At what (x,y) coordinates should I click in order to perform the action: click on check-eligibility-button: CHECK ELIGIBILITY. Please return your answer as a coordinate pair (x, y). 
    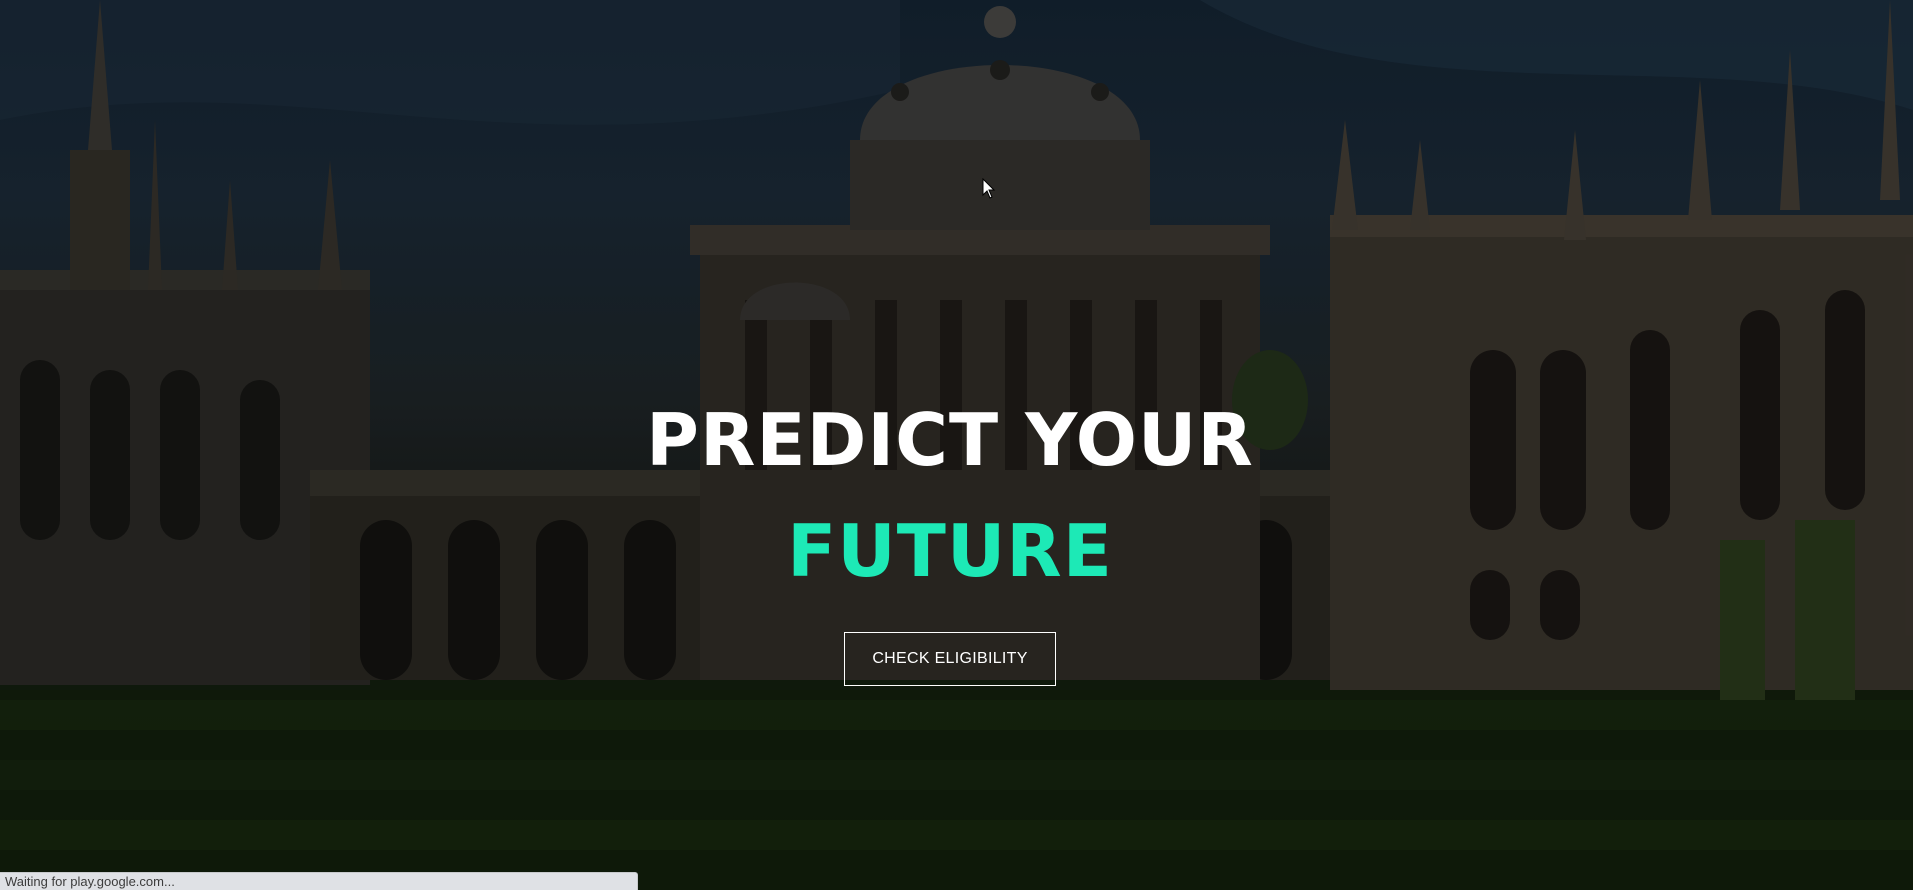
    Looking at the image, I should click on (950, 659).